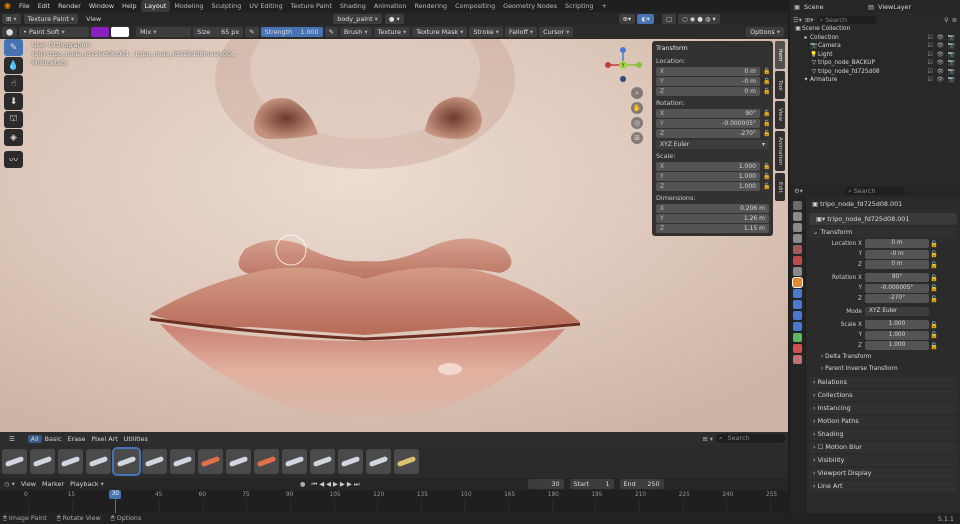 Image resolution: width=960 pixels, height=524 pixels. Describe the element at coordinates (712, 228) in the screenshot. I see `dimensions-z-field: Z 1.15 m` at that location.